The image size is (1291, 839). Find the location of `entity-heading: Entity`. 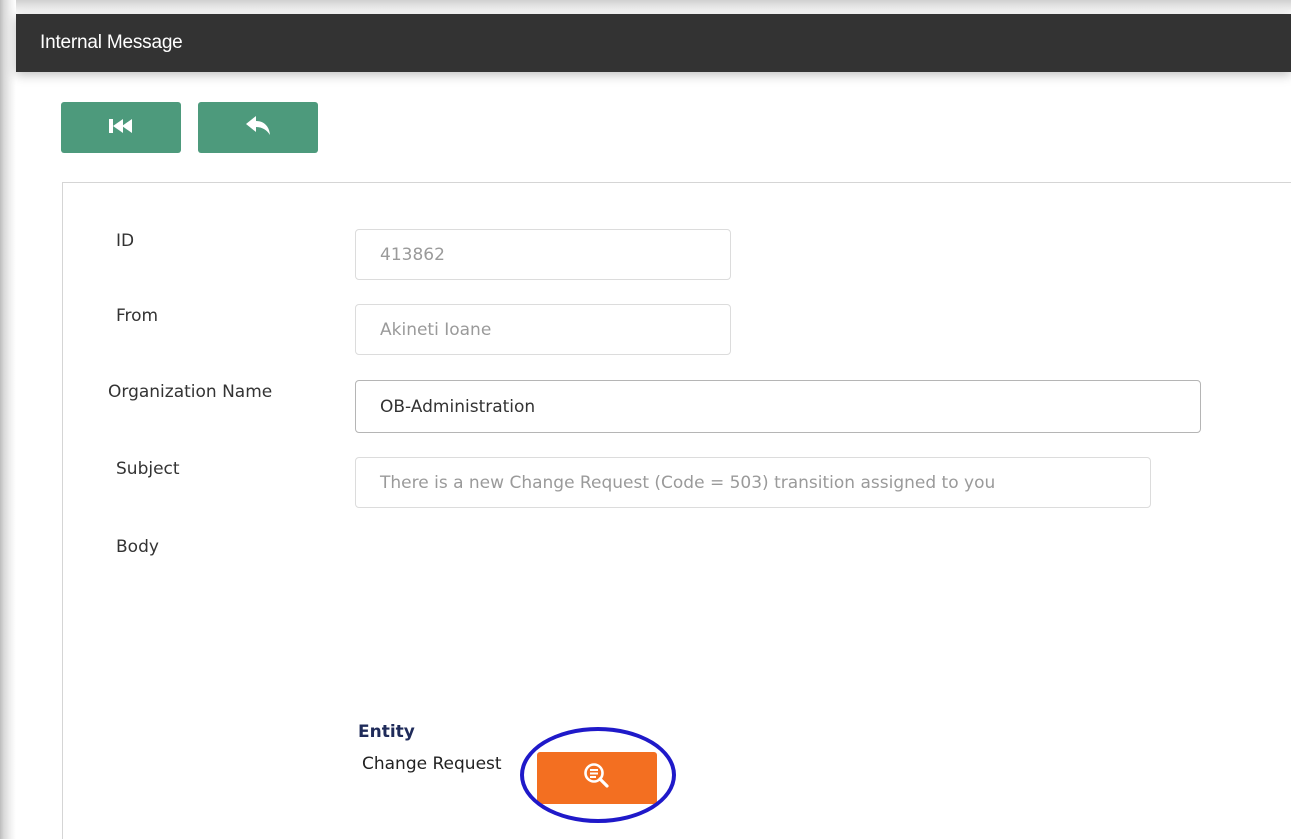

entity-heading: Entity is located at coordinates (386, 732).